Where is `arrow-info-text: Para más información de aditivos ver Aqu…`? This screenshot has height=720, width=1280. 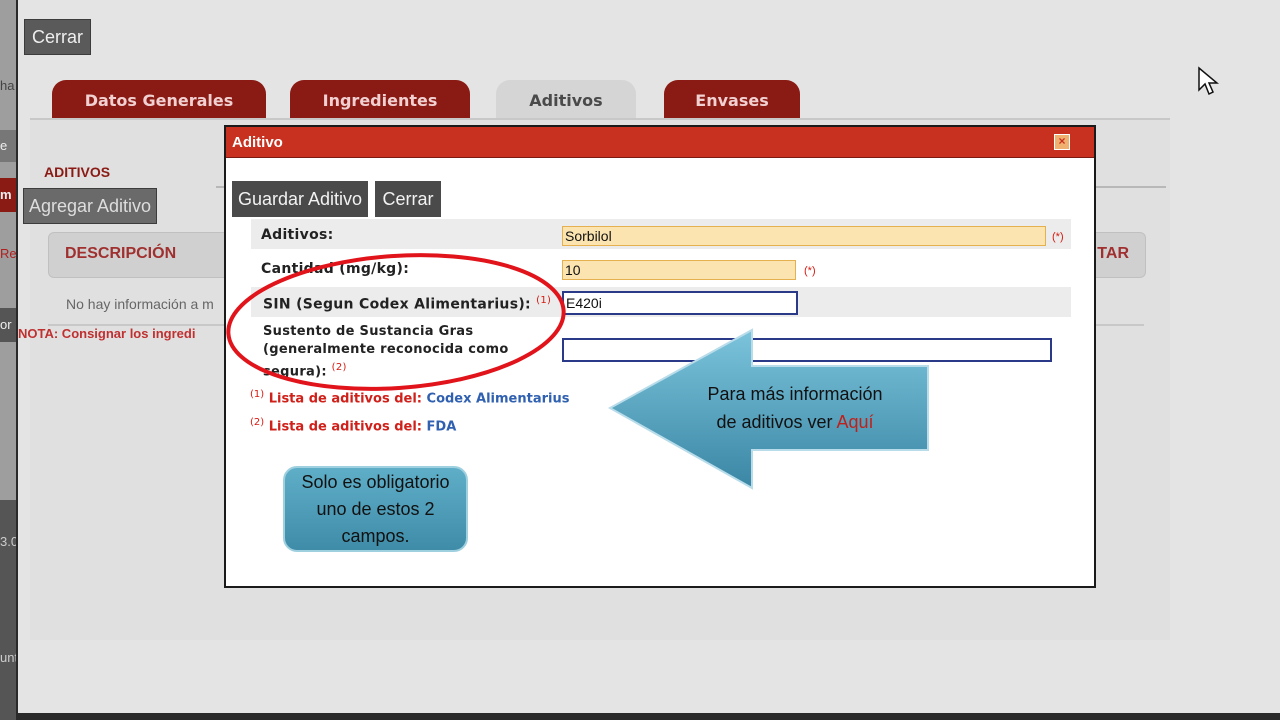 arrow-info-text: Para más información de aditivos ver Aqu… is located at coordinates (795, 408).